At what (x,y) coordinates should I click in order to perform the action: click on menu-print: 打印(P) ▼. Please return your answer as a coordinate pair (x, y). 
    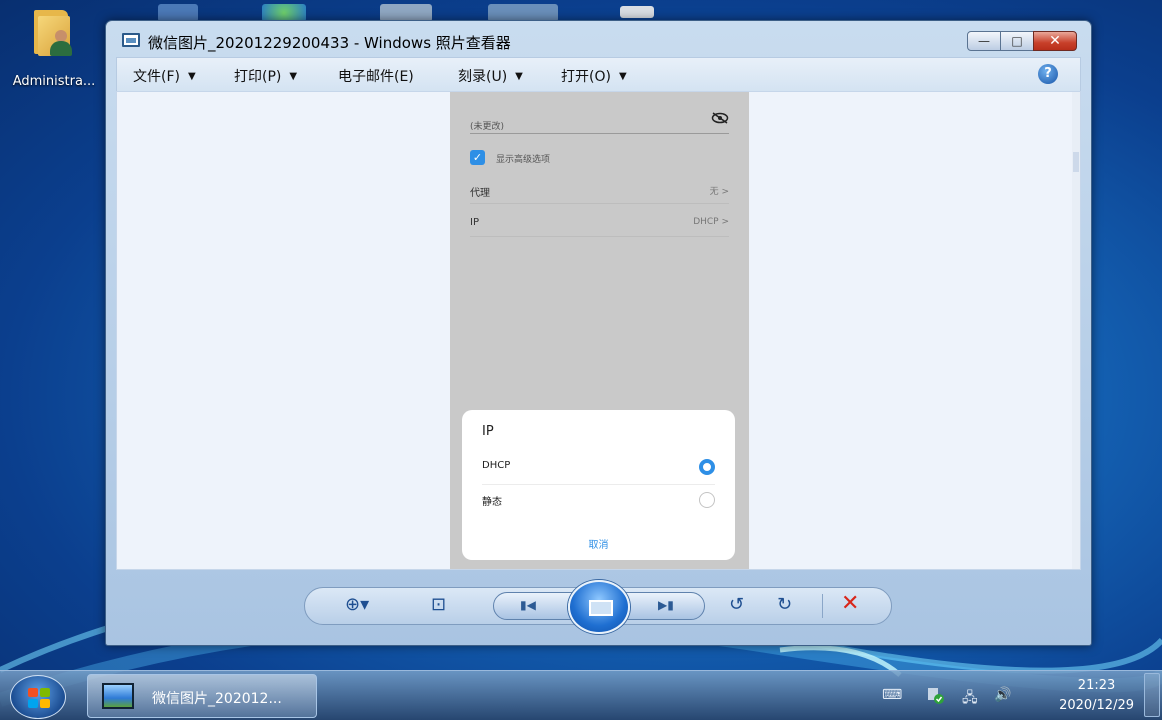
    Looking at the image, I should click on (265, 76).